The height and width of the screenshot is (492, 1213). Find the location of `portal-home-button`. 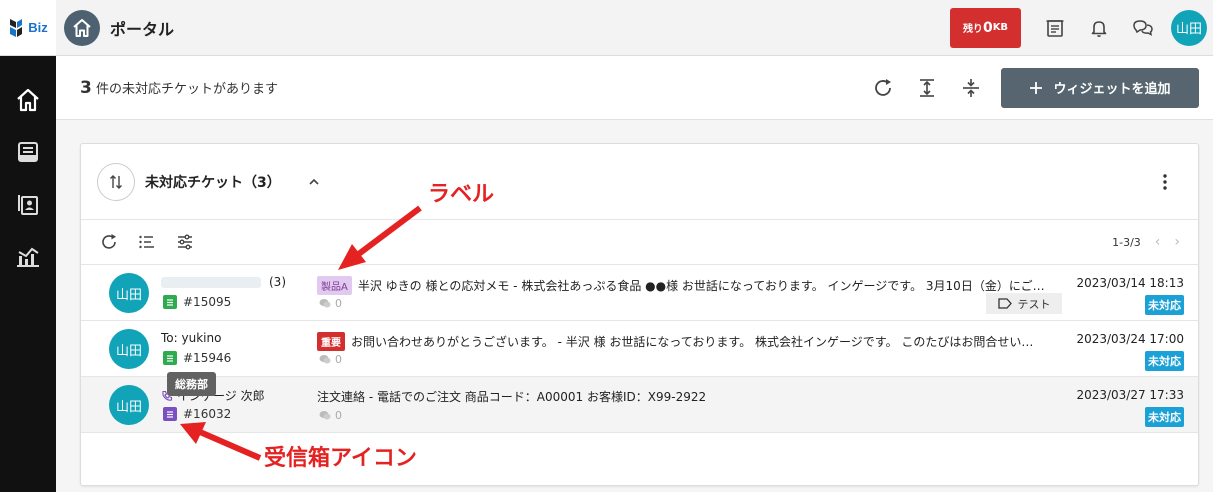

portal-home-button is located at coordinates (82, 27).